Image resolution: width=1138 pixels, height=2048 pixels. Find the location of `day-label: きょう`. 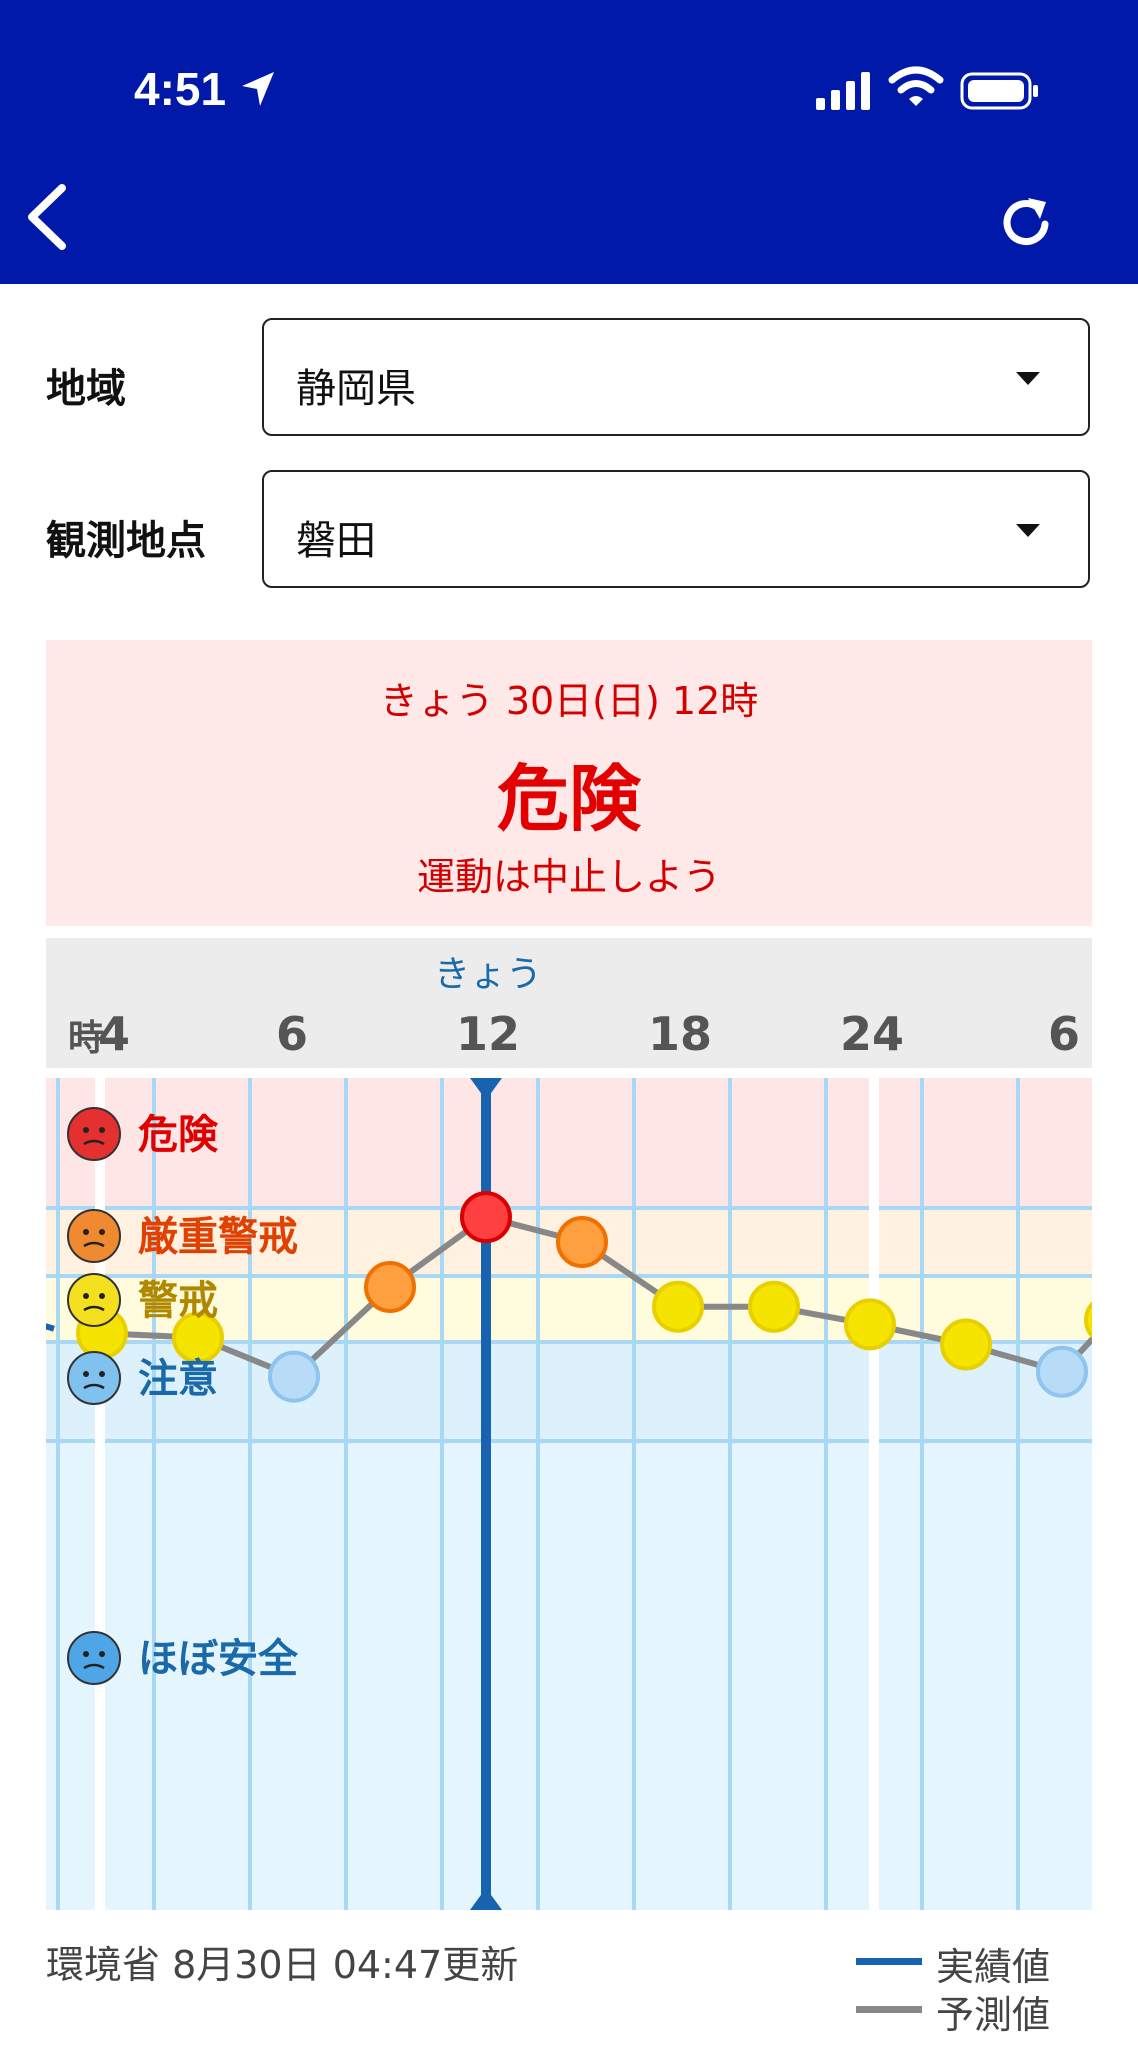

day-label: きょう is located at coordinates (488, 974).